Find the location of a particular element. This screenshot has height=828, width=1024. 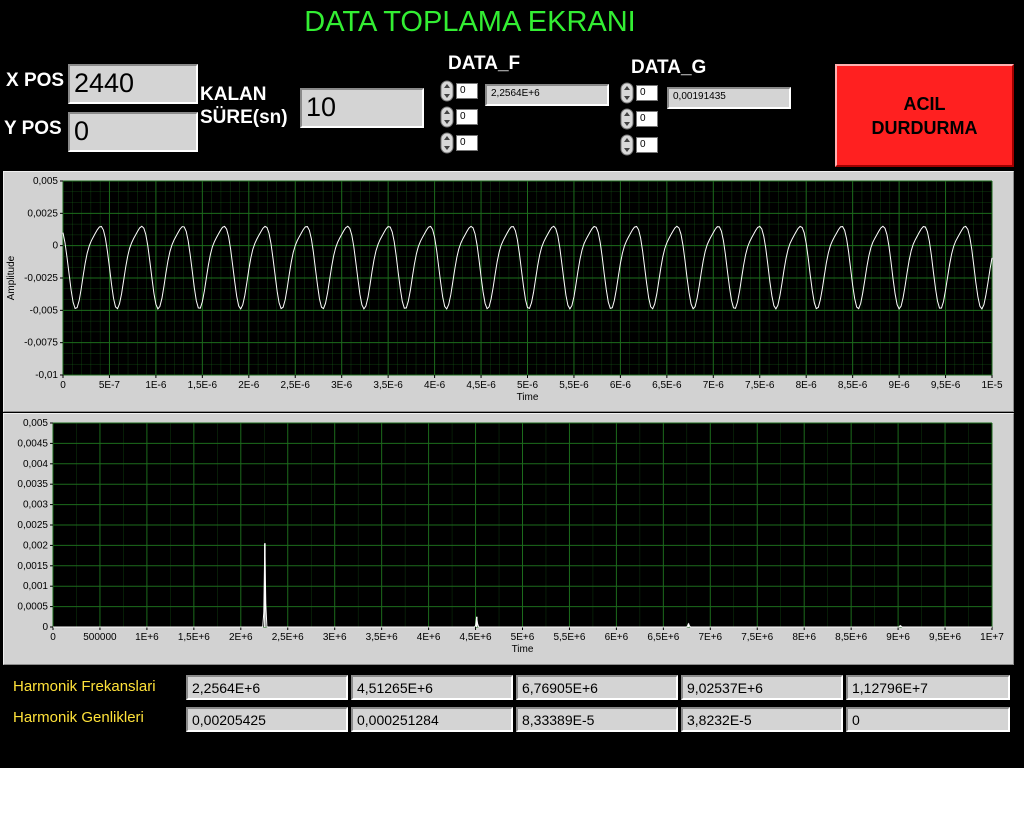

ypos-field: 0 is located at coordinates (133, 132).